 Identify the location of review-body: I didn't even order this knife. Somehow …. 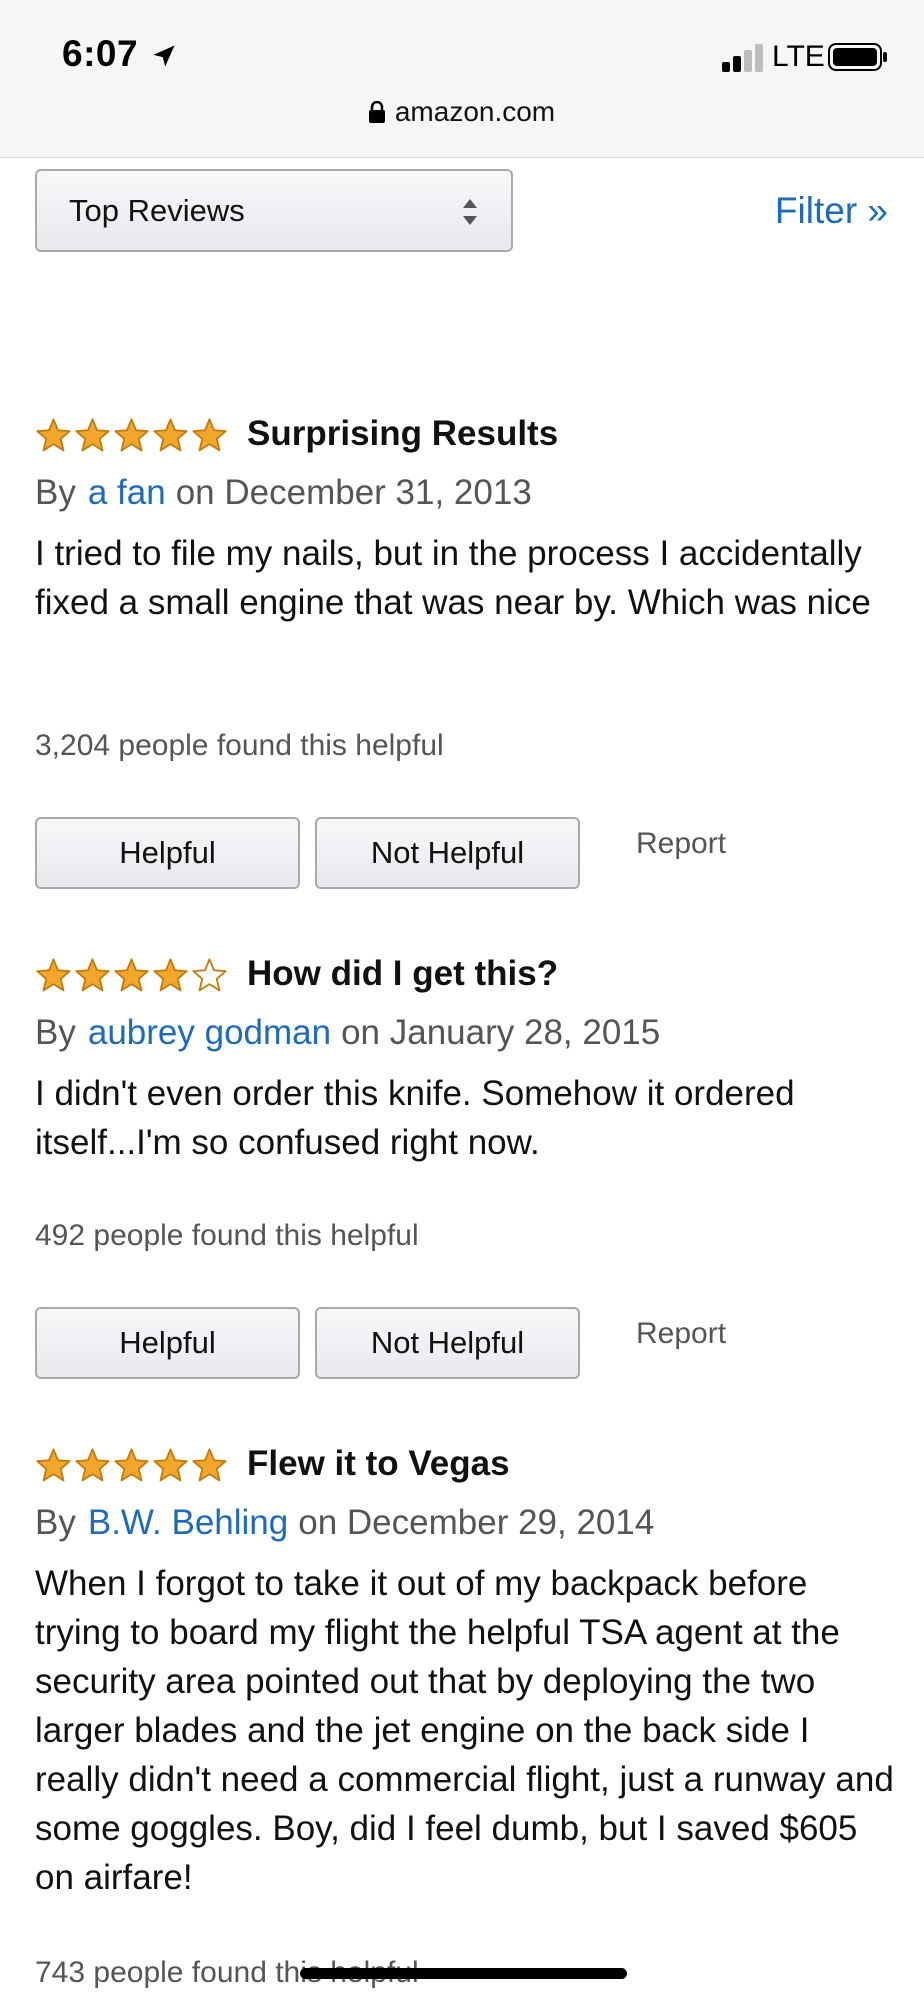
(415, 1118).